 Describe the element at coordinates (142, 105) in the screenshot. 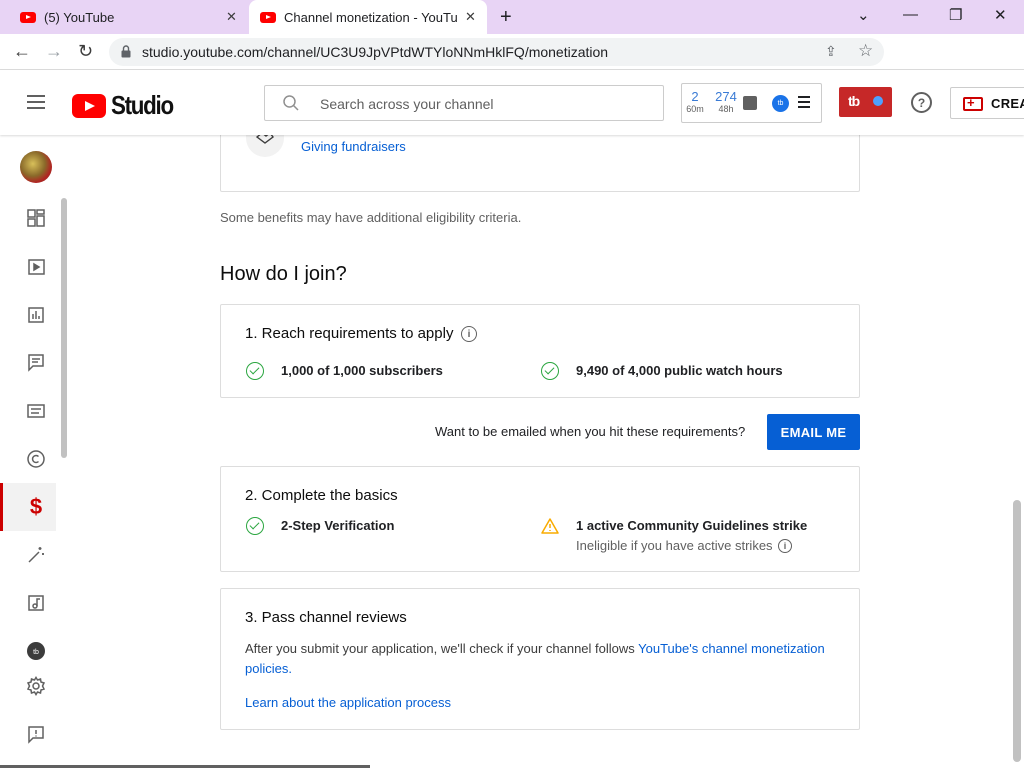

I see `studio-logo-text: Studio` at that location.